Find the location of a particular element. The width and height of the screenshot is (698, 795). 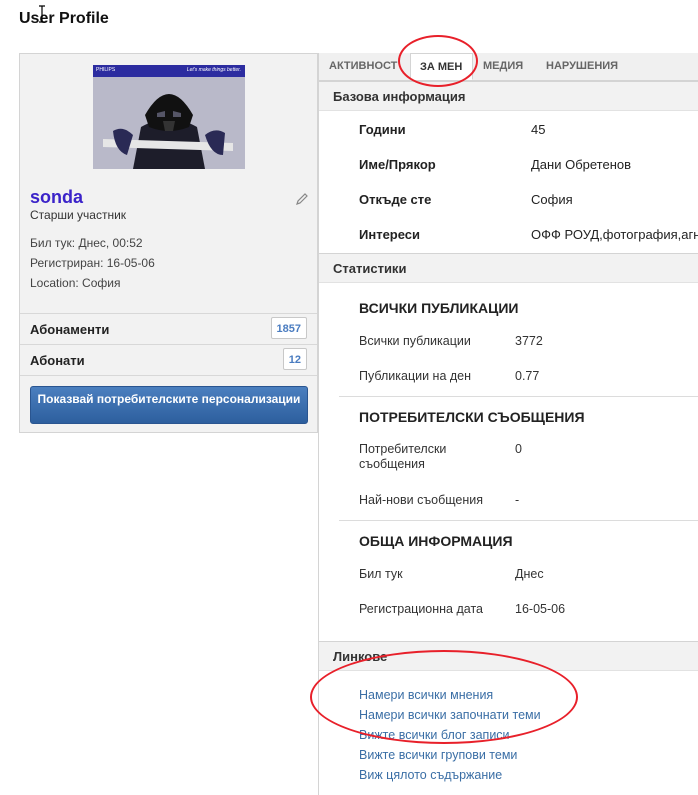

links-title: Линкове is located at coordinates (360, 656).